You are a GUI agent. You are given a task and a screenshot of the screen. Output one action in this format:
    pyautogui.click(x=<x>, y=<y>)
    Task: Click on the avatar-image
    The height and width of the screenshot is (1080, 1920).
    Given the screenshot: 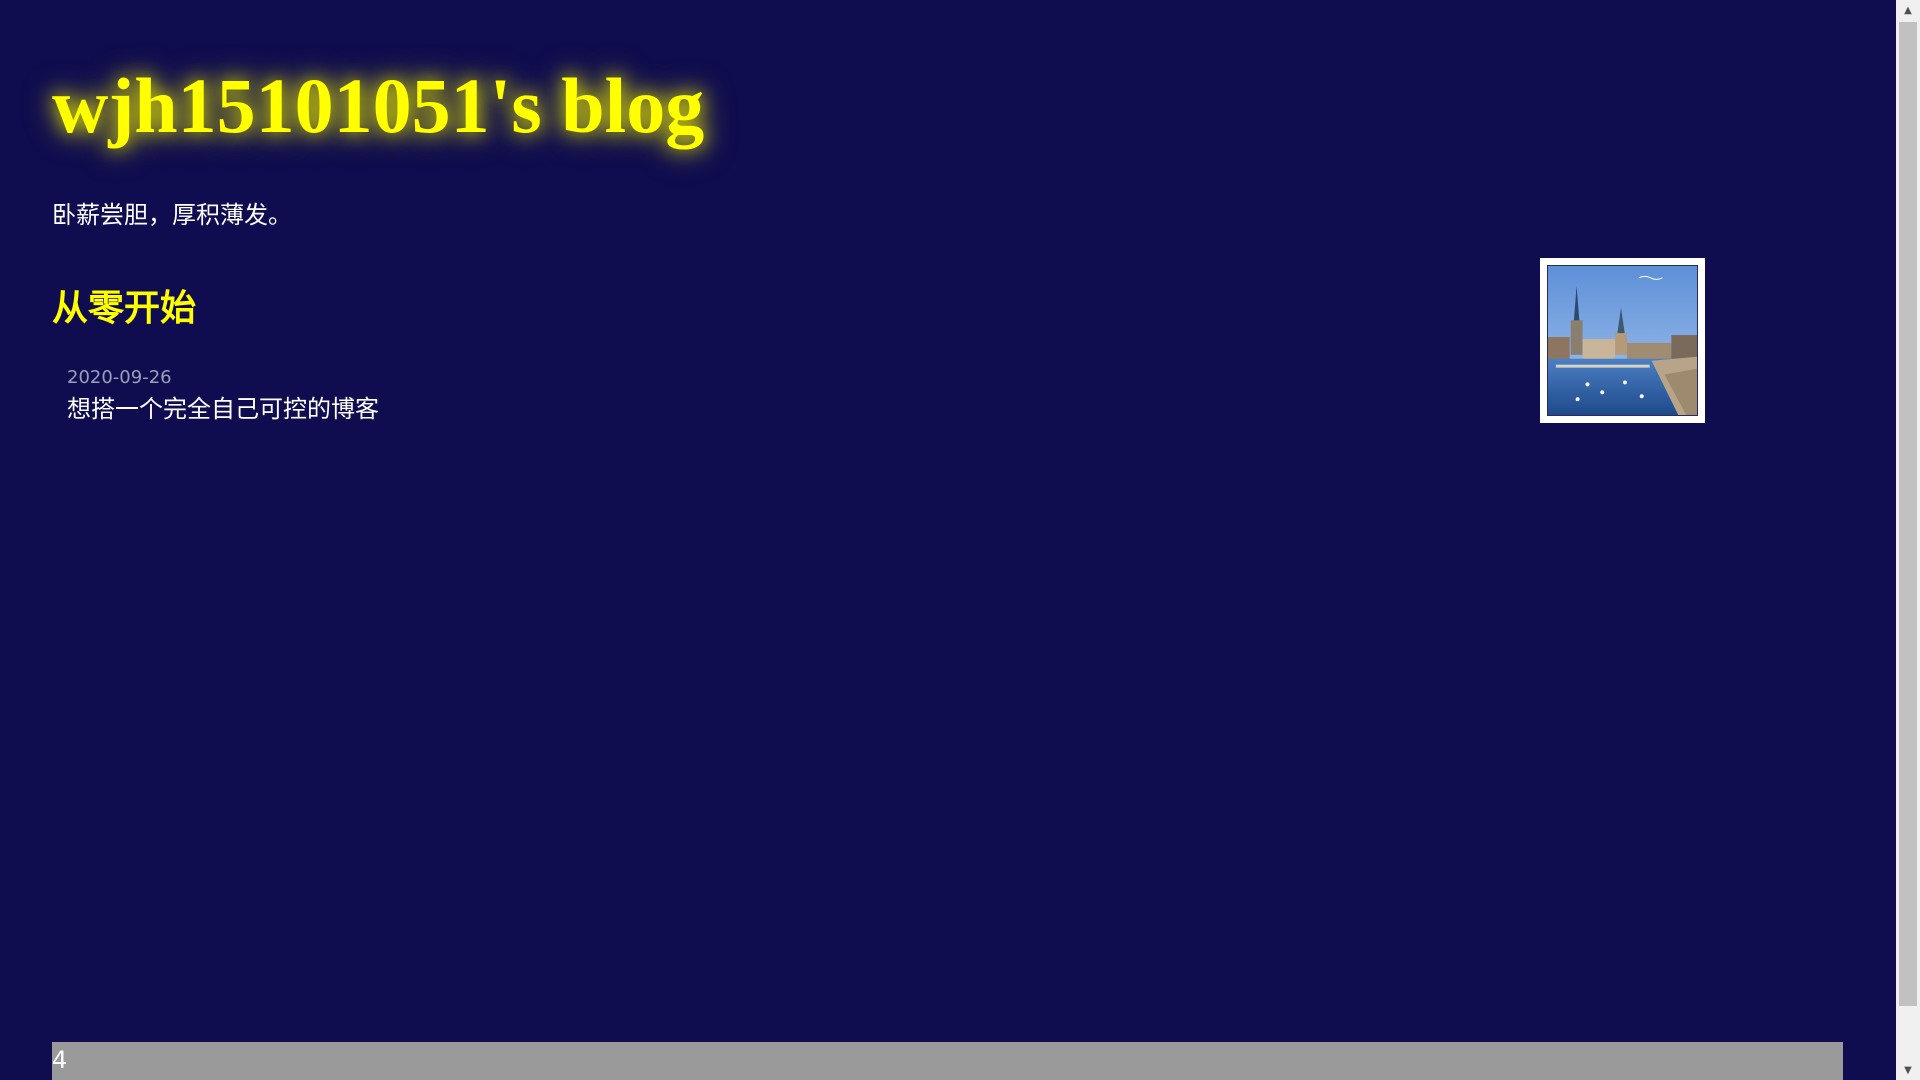 What is the action you would take?
    pyautogui.click(x=1622, y=340)
    